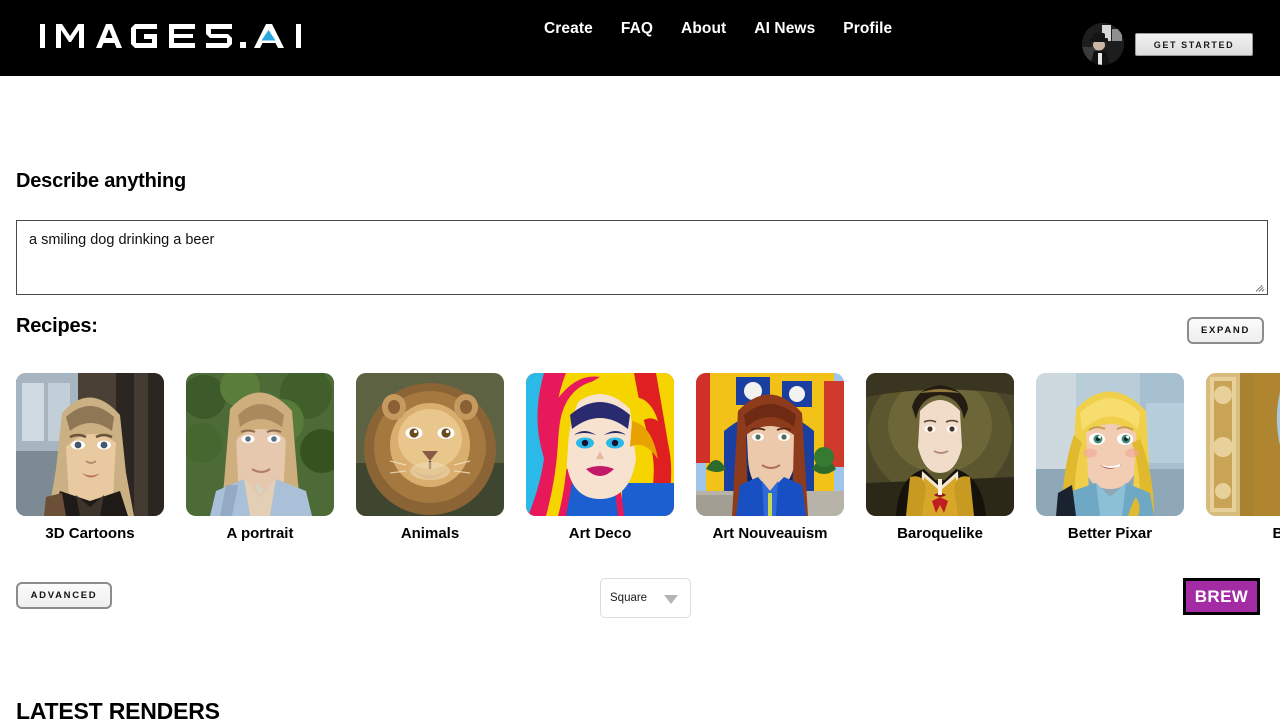  I want to click on latest-renders-title: LATEST RENDERS, so click(118, 711).